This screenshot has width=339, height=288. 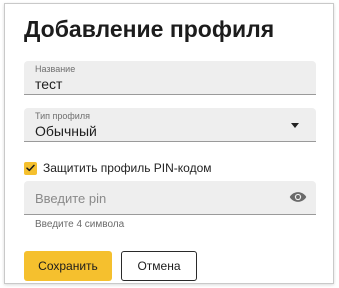 I want to click on profile-name-value: тест, so click(x=48, y=84).